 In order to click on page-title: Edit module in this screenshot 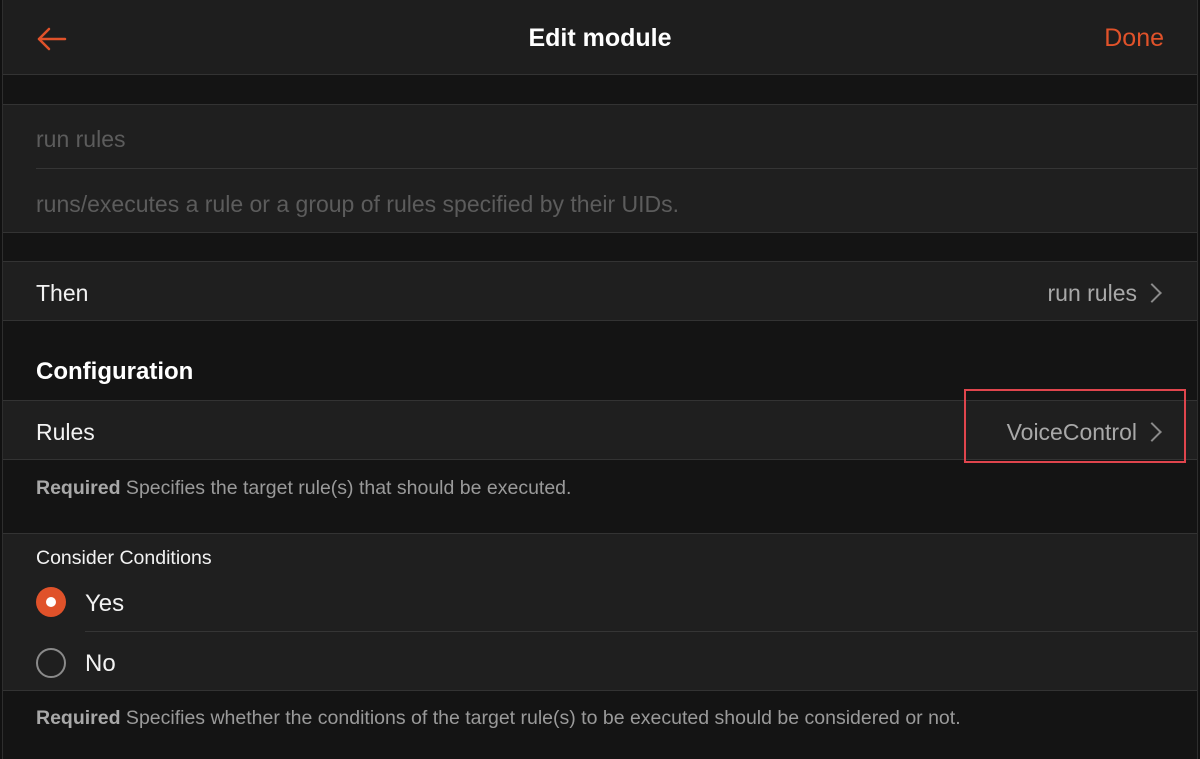, I will do `click(600, 38)`.